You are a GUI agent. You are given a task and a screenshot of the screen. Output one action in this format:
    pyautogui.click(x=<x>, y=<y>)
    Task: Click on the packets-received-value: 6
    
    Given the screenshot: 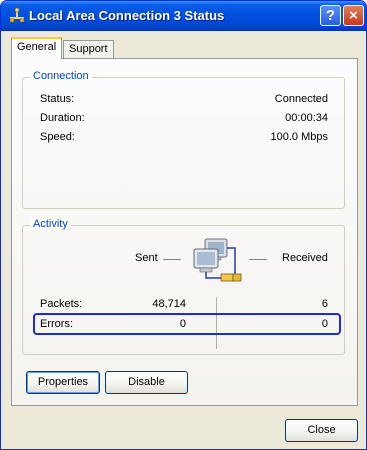 What is the action you would take?
    pyautogui.click(x=324, y=304)
    